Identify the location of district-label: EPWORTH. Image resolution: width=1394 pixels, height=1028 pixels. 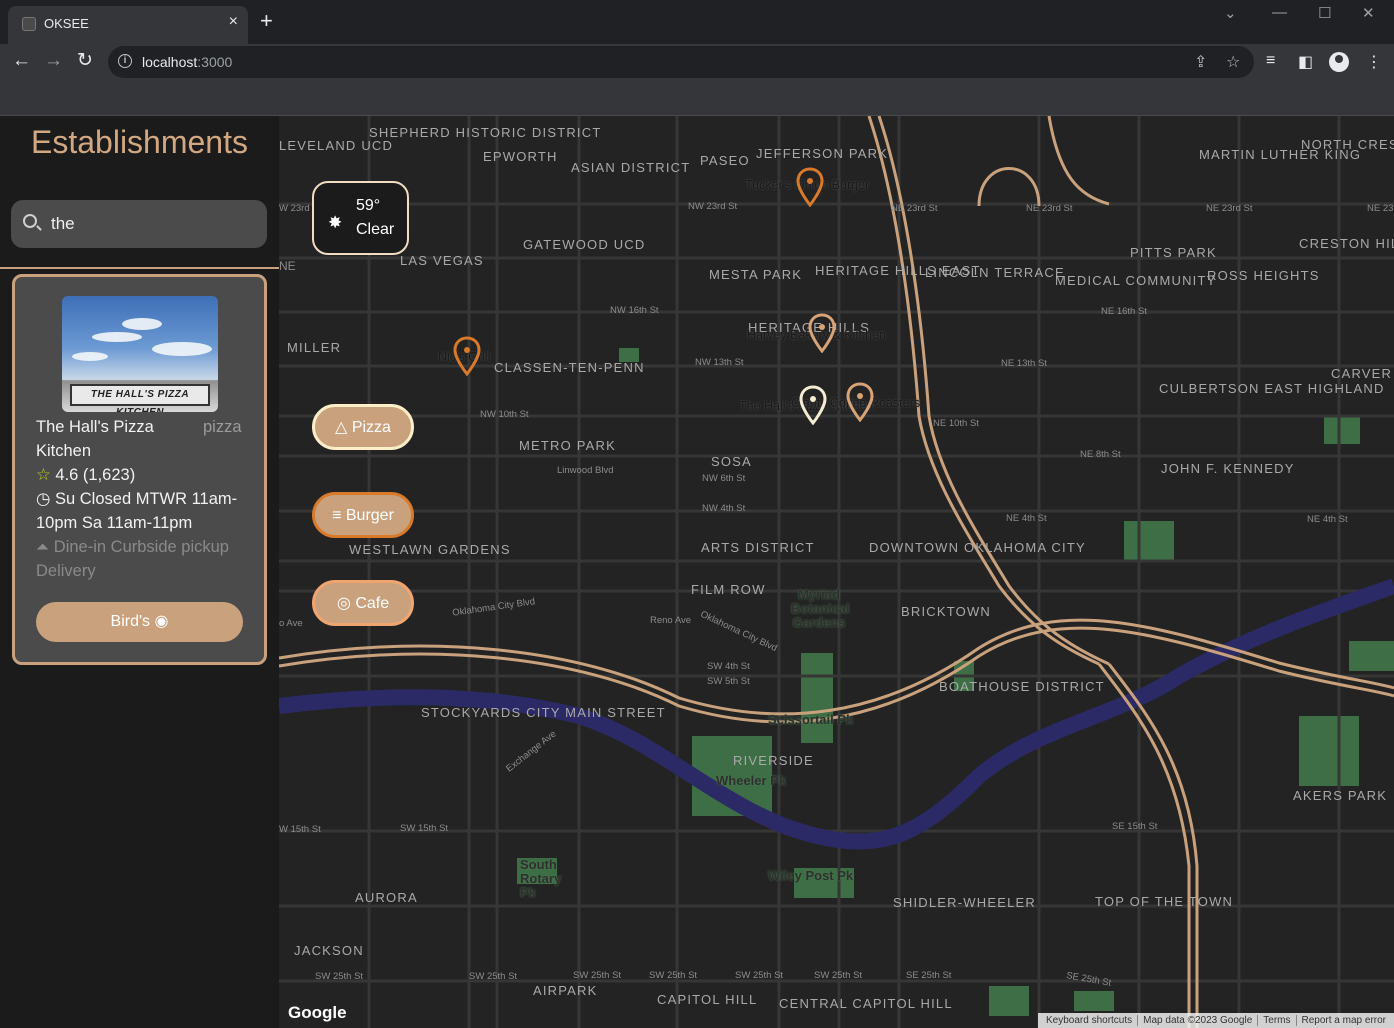
(520, 156).